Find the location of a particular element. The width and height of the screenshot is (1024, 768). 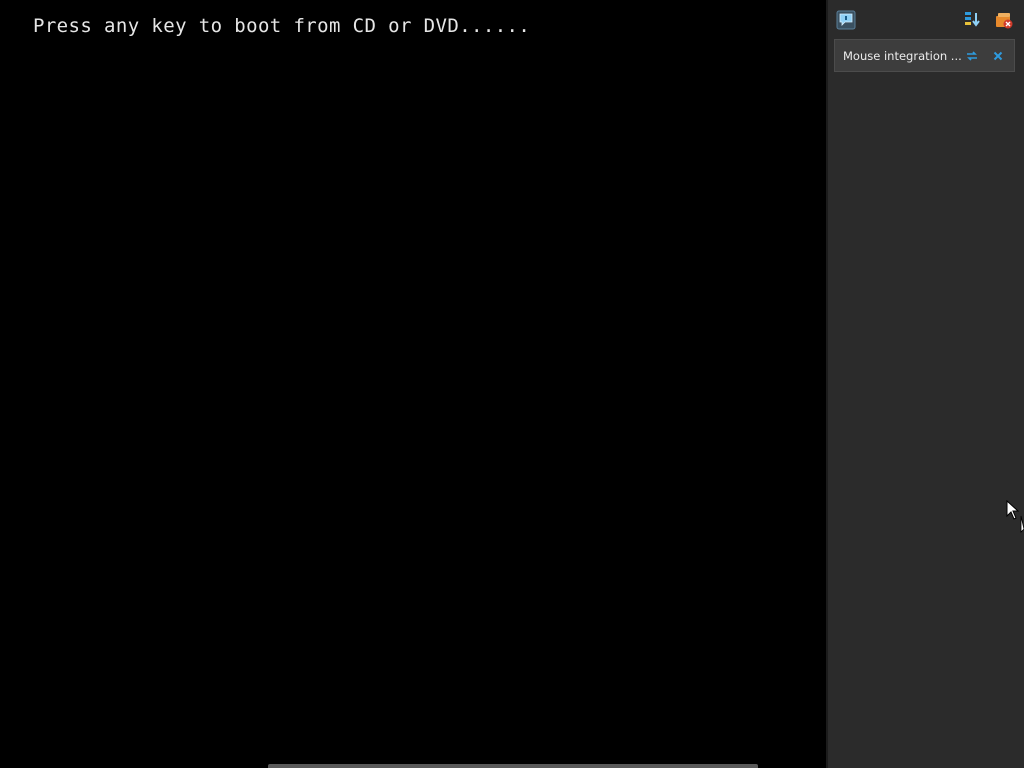

clear-notifications-icon is located at coordinates (1004, 20).